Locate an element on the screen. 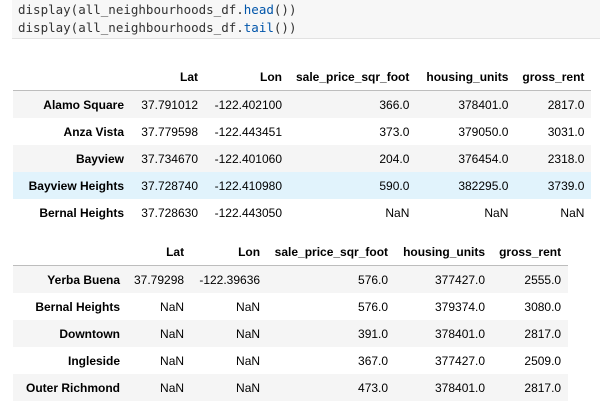 The width and height of the screenshot is (600, 413). cell-lat: 37.791012 is located at coordinates (169, 104).